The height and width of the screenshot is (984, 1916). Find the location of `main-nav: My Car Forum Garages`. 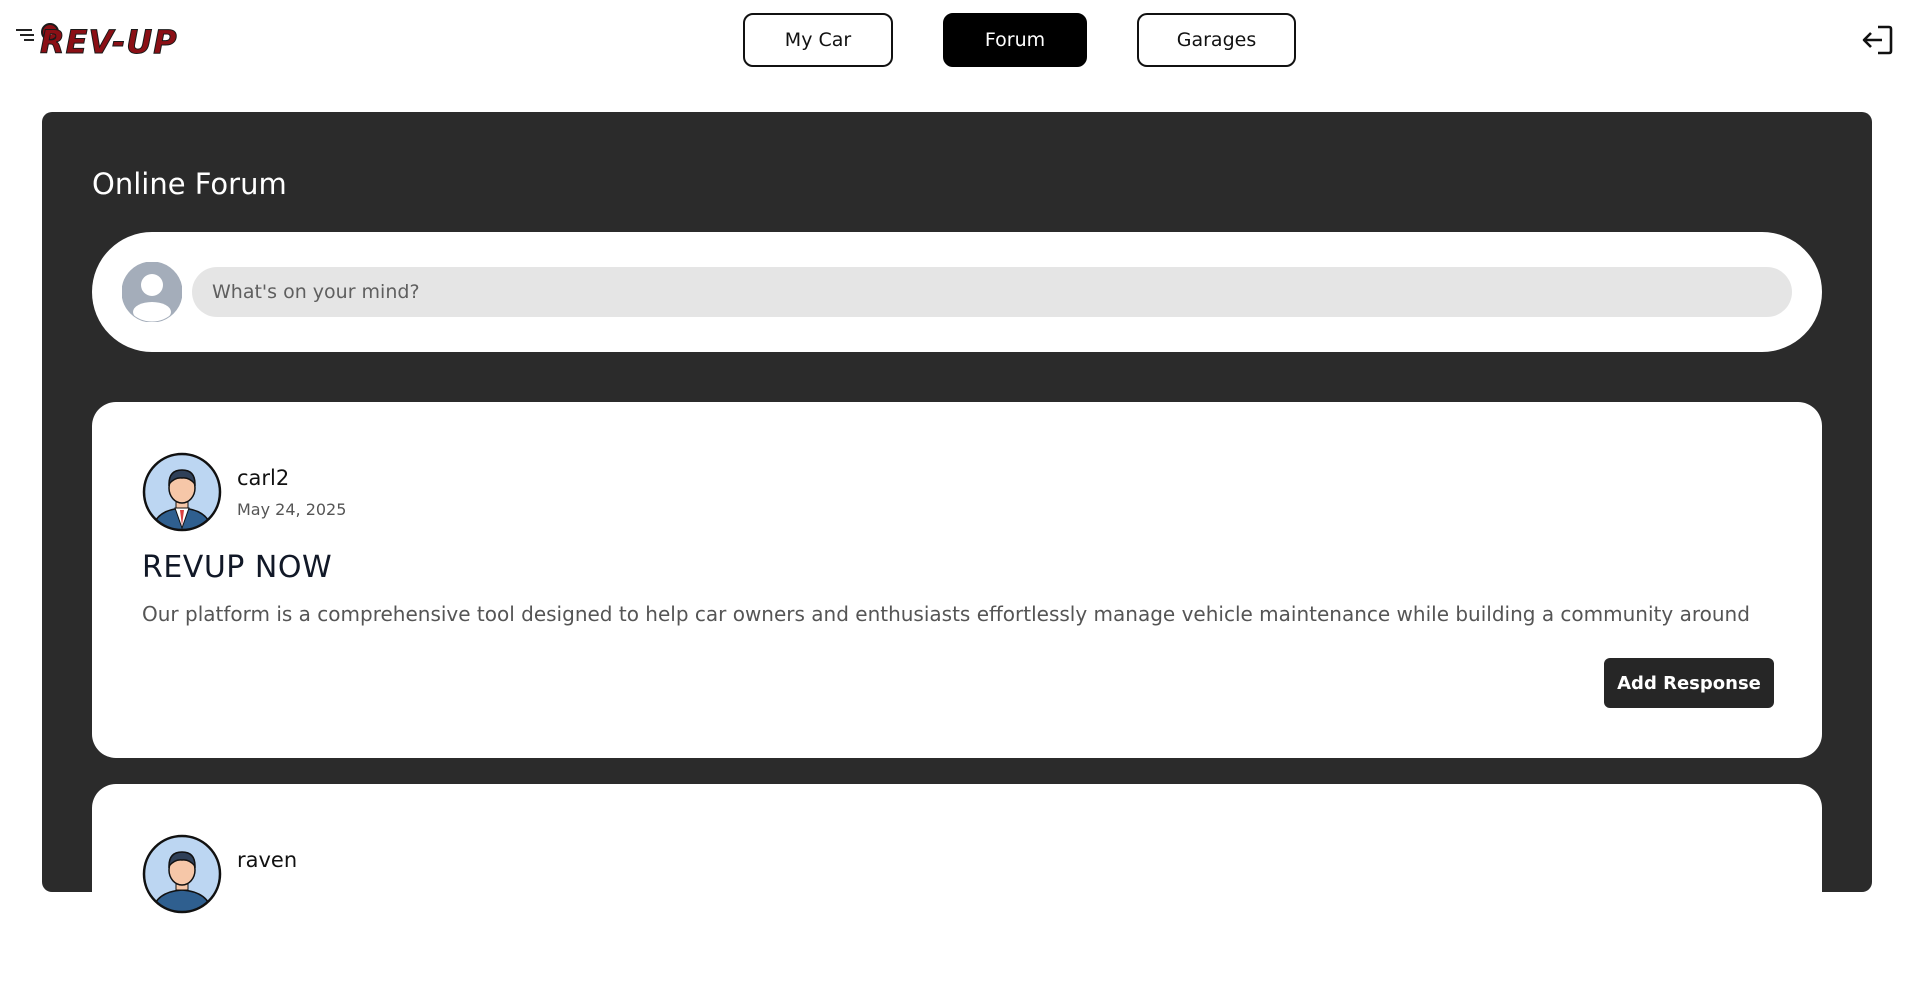

main-nav: My Car Forum Garages is located at coordinates (1019, 40).